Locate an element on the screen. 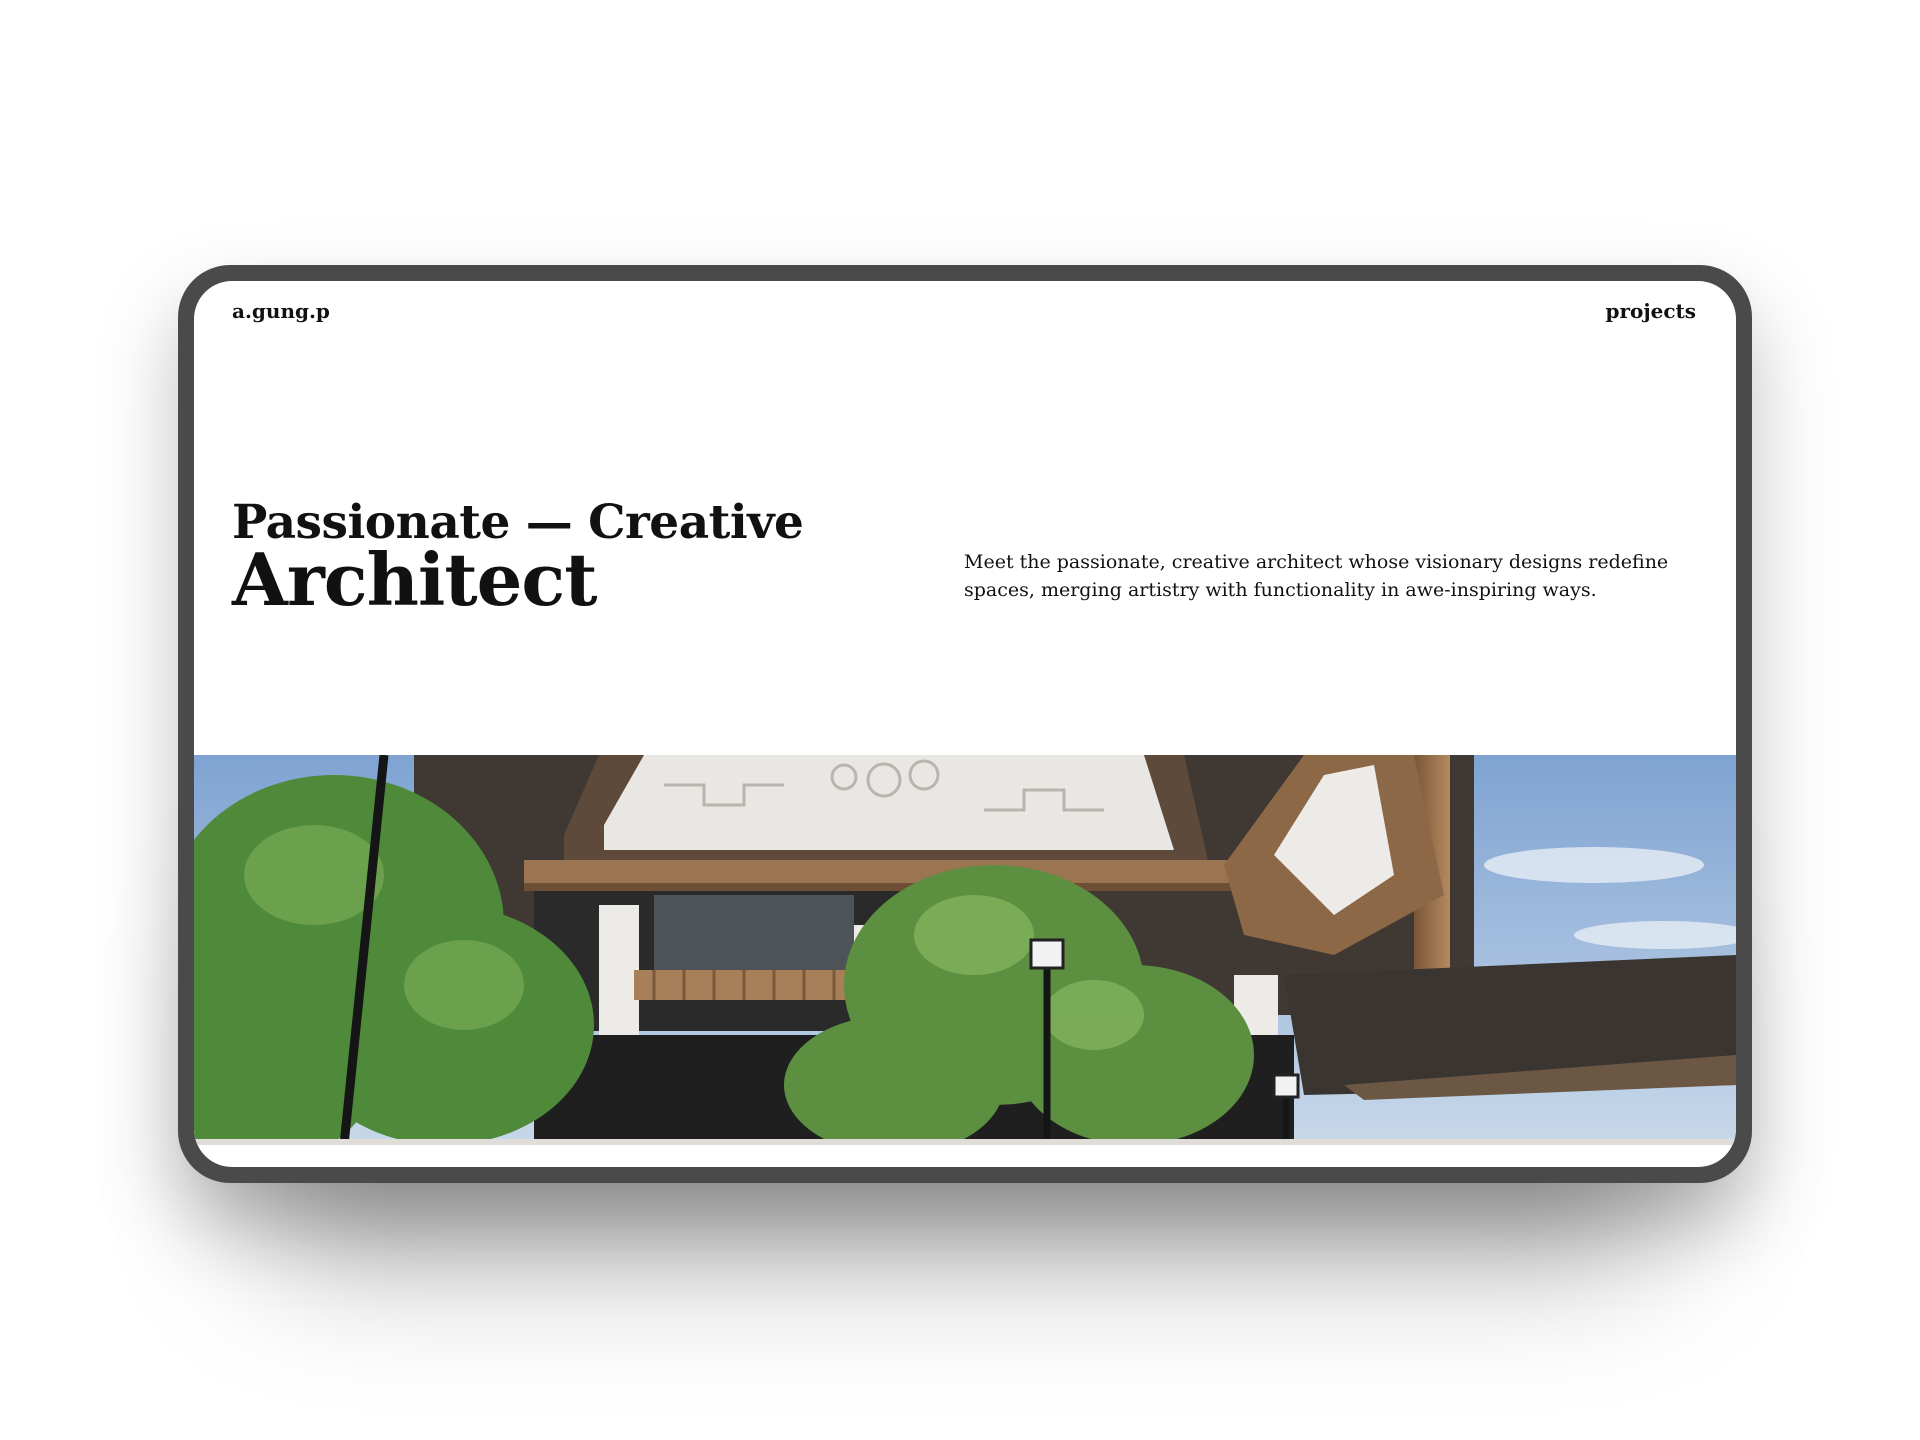 Image resolution: width=1920 pixels, height=1440 pixels. window-band is located at coordinates (754, 935).